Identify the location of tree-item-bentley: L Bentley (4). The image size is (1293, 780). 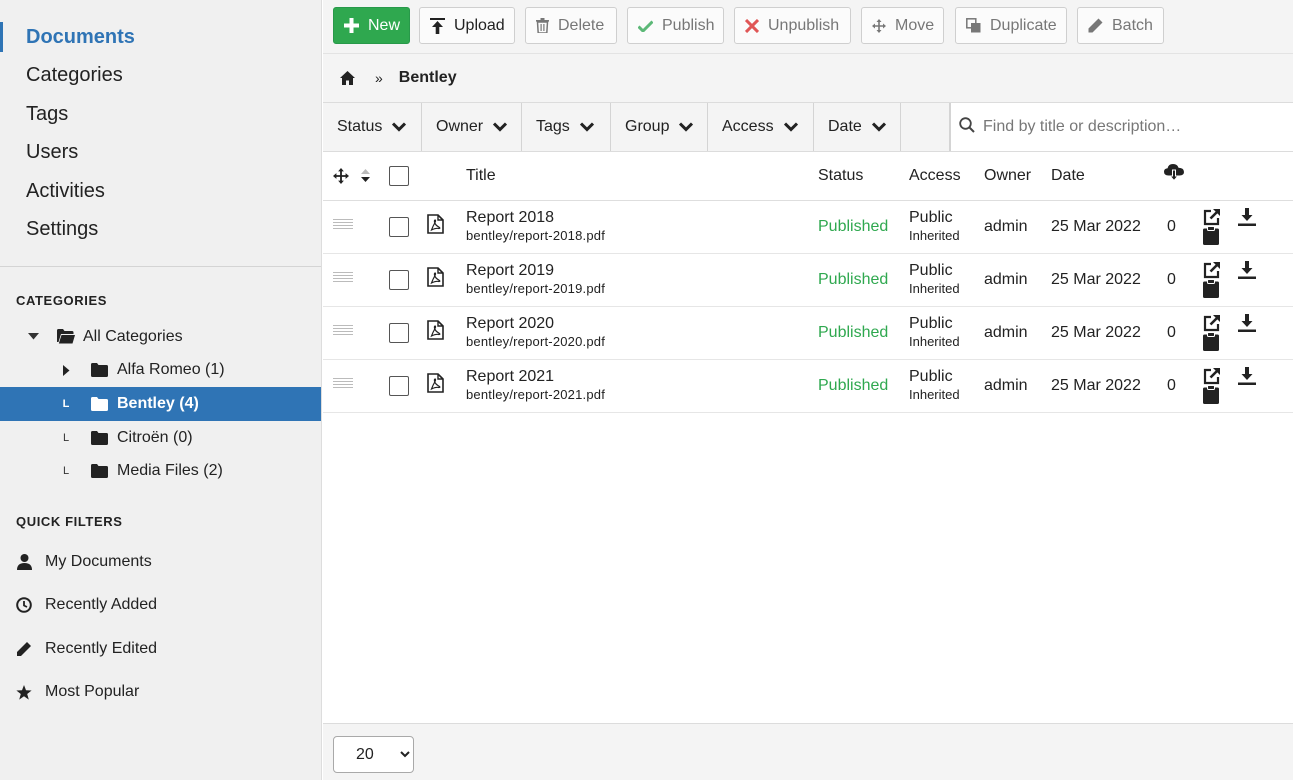
(160, 404).